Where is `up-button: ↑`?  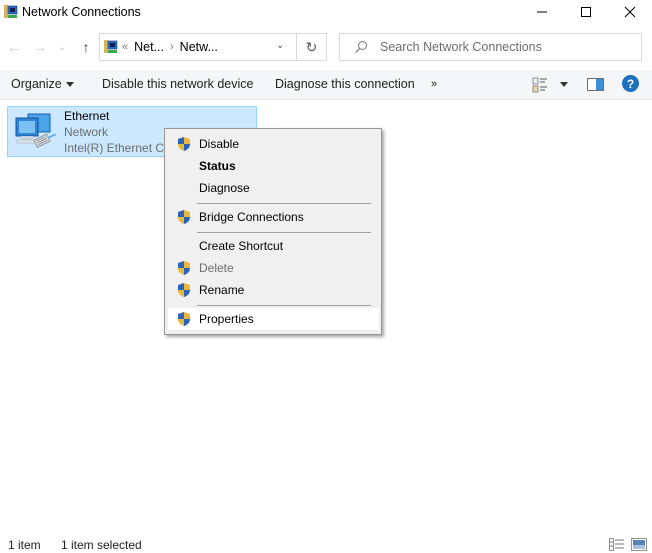 up-button: ↑ is located at coordinates (86, 47).